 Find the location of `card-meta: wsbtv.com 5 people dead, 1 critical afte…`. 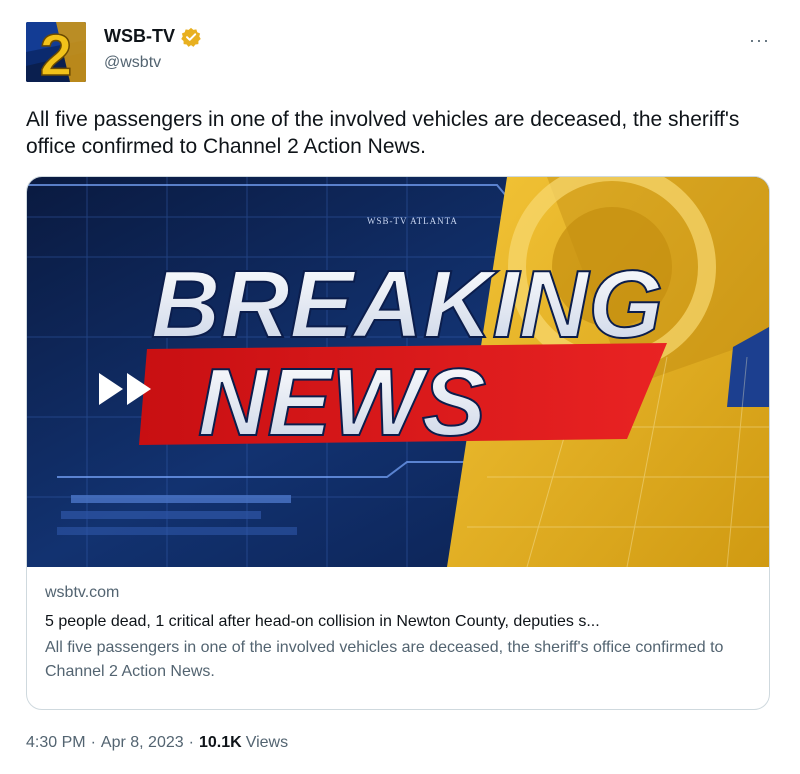

card-meta: wsbtv.com 5 people dead, 1 critical afte… is located at coordinates (401, 632).